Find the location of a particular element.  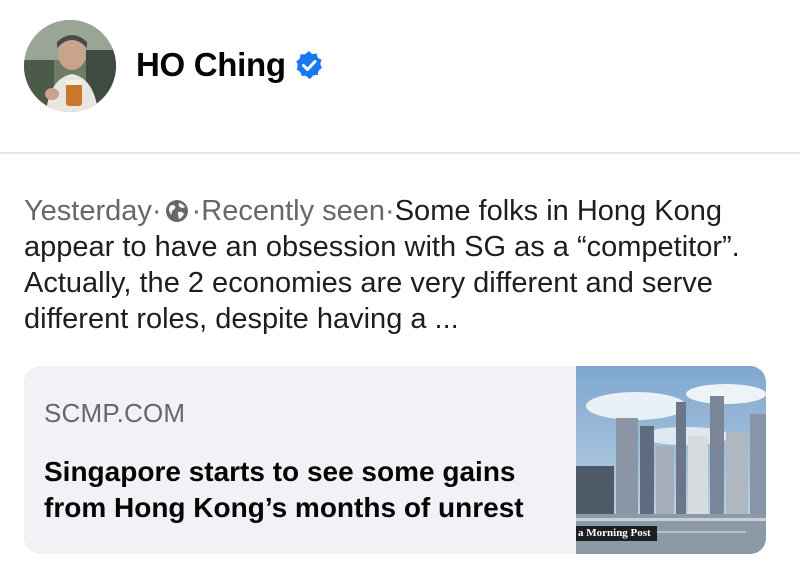

author-row: HO Ching is located at coordinates (230, 65).